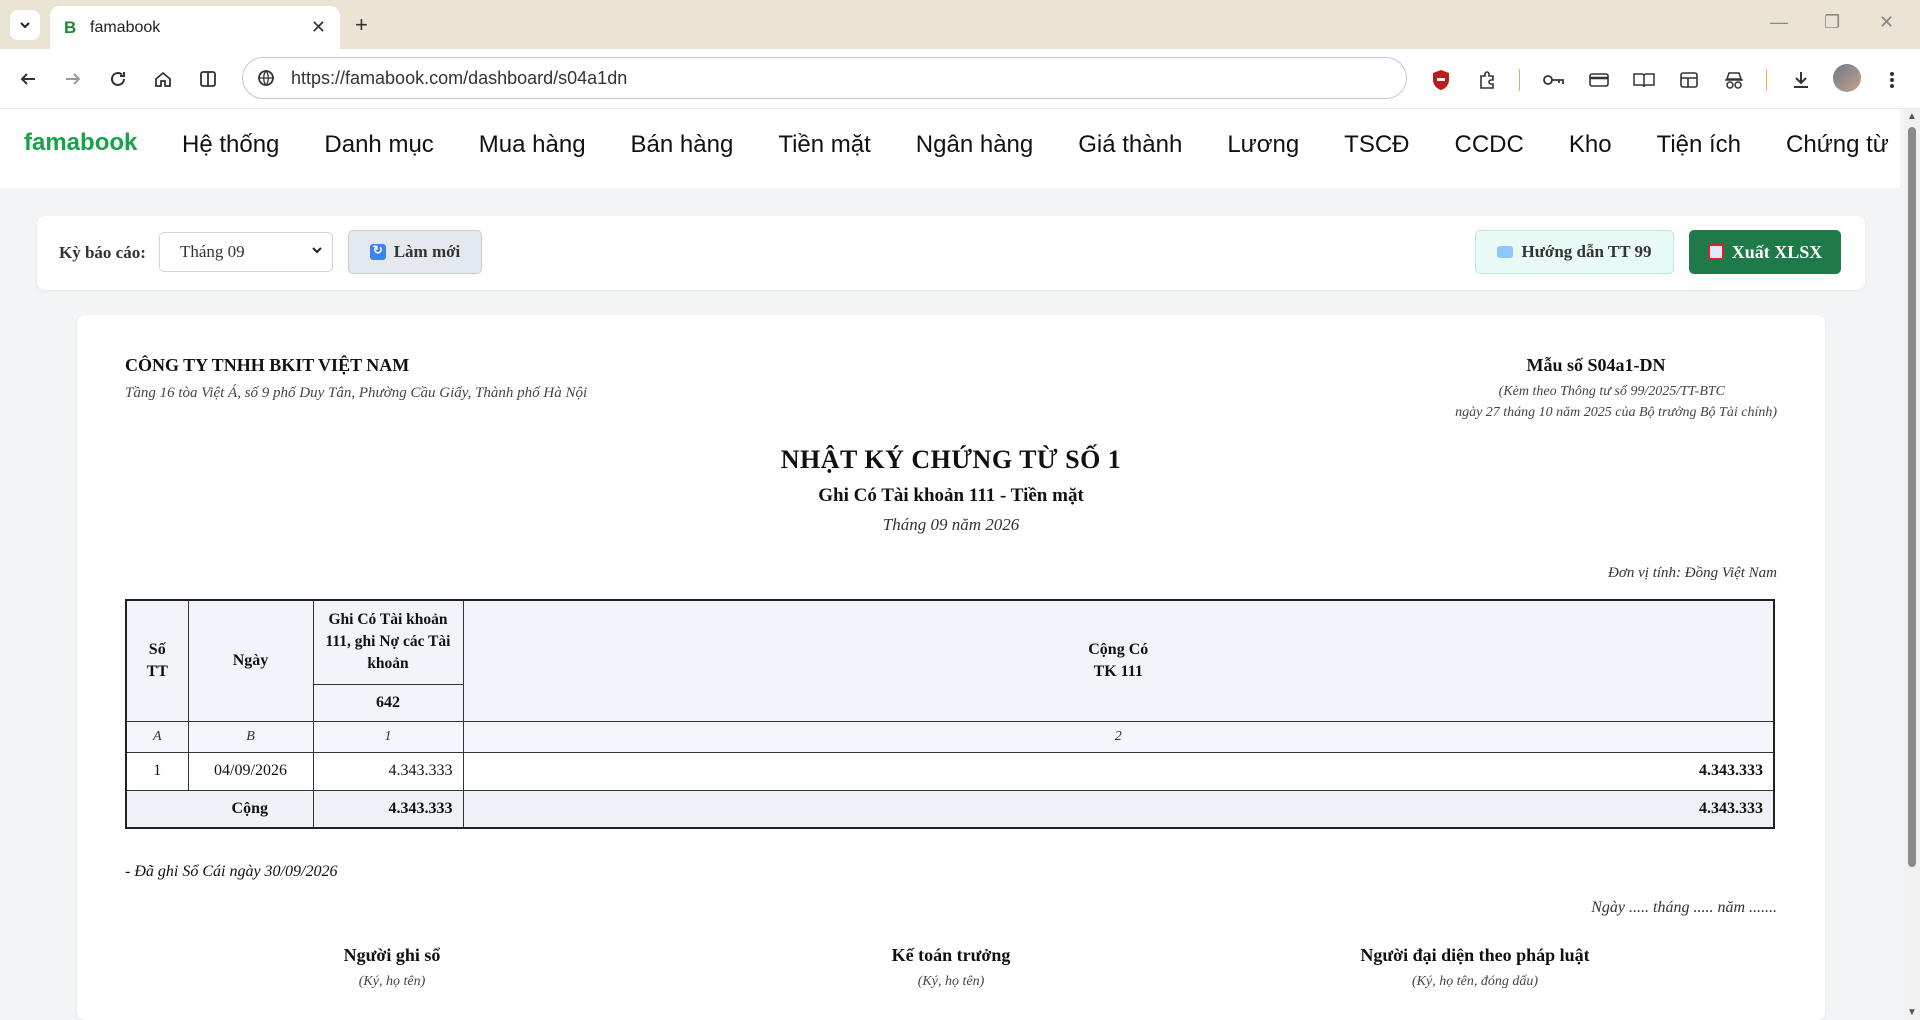 This screenshot has width=1920, height=1020. What do you see at coordinates (1699, 145) in the screenshot?
I see `menu-item-tien-ich: Tiện ích` at bounding box center [1699, 145].